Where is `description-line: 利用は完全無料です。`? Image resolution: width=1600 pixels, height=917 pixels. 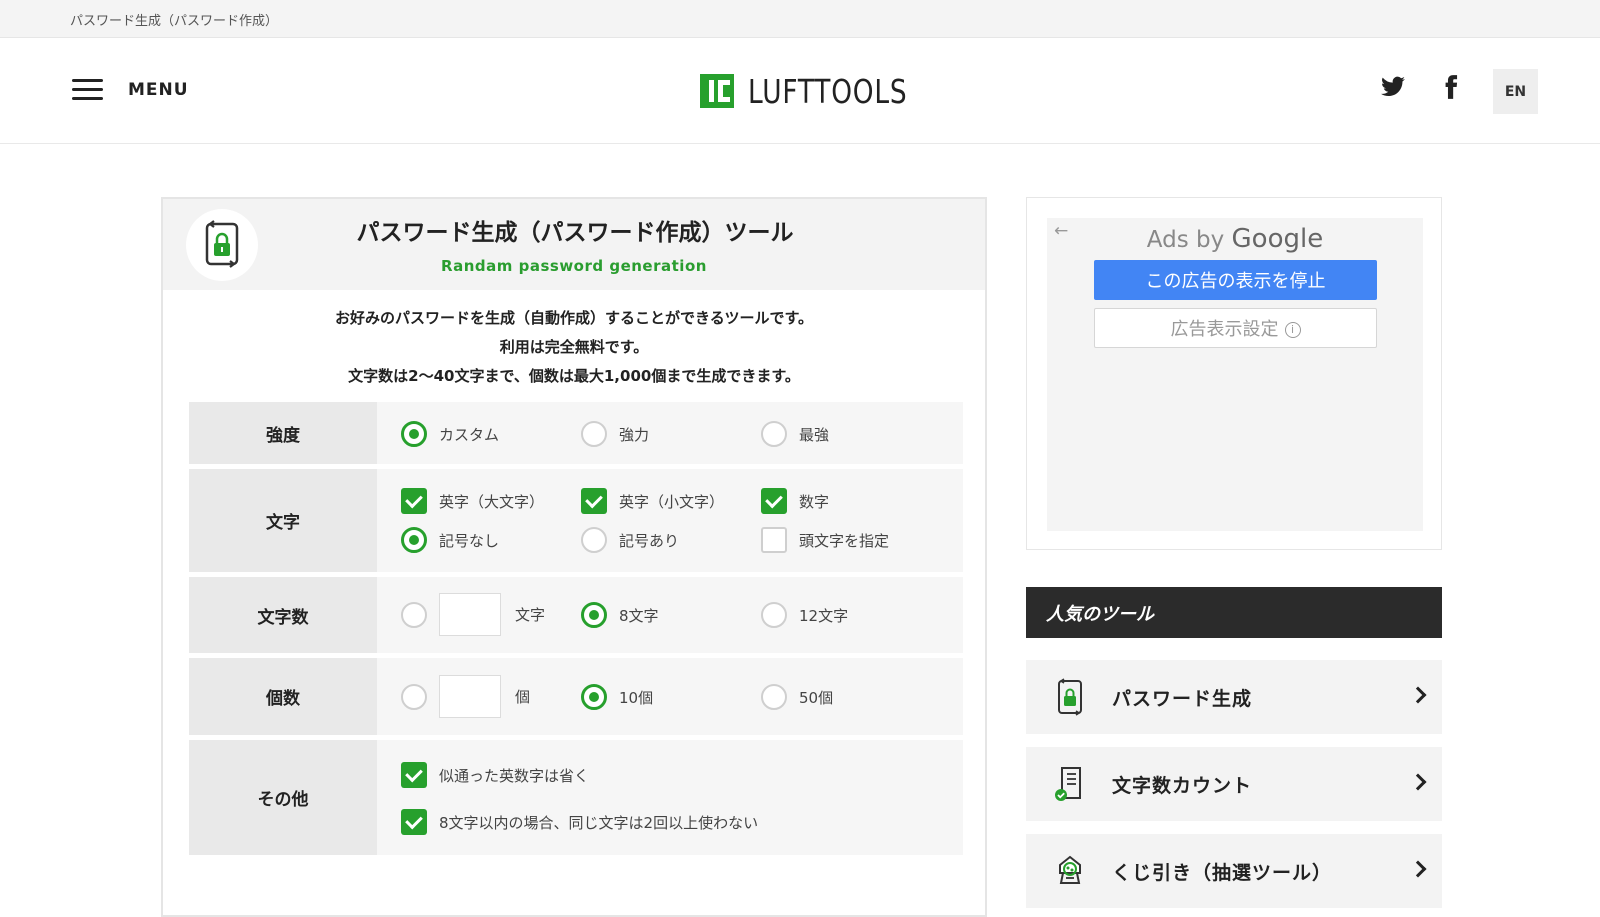
description-line: 利用は完全無料です。 is located at coordinates (574, 347).